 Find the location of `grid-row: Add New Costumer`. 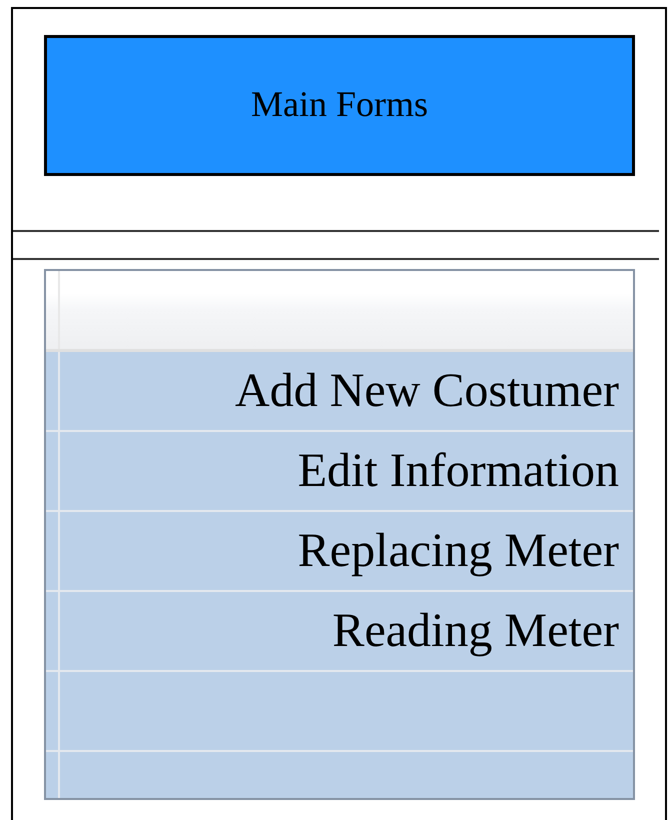

grid-row: Add New Costumer is located at coordinates (346, 391).